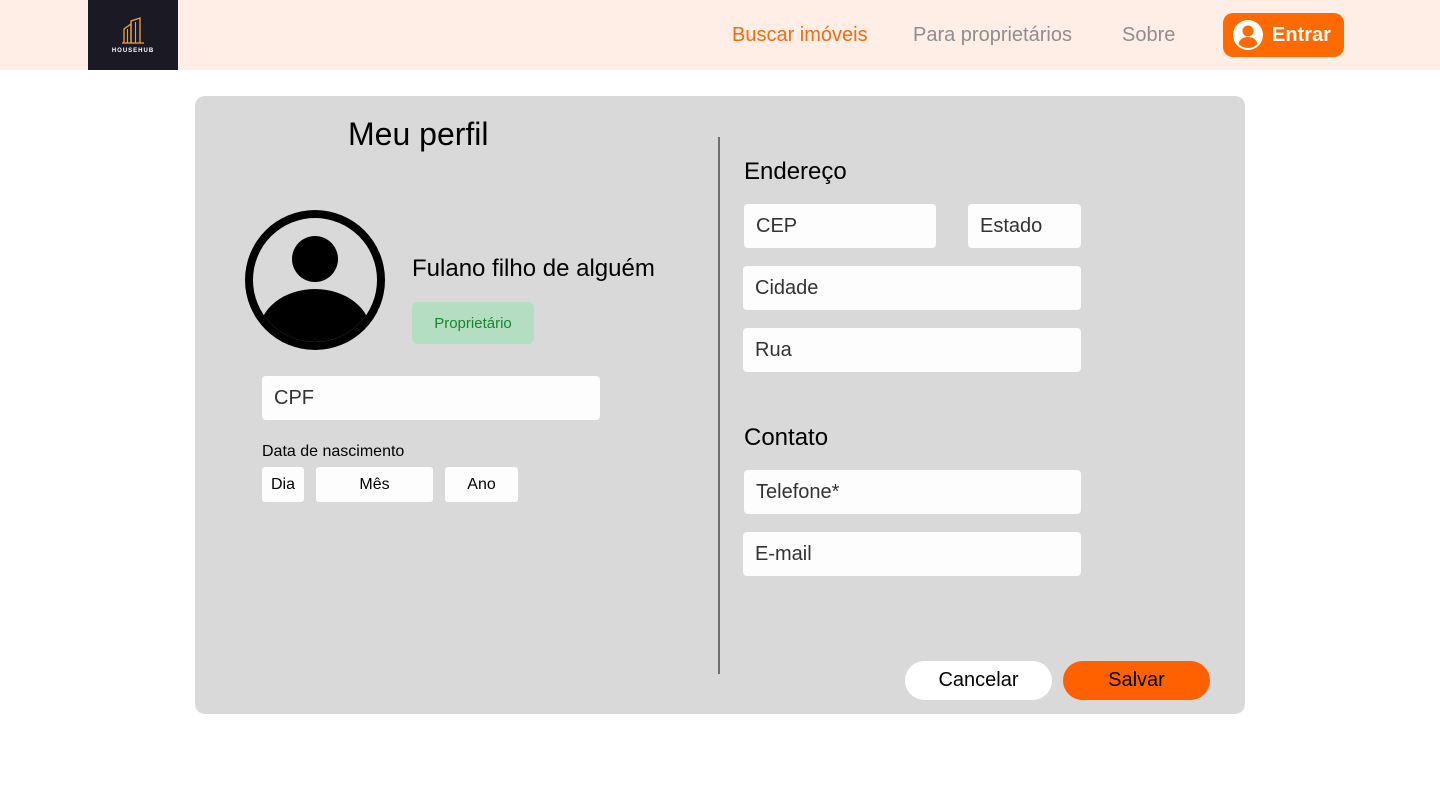 The image size is (1440, 810). Describe the element at coordinates (786, 437) in the screenshot. I see `contact-section-title: Contato` at that location.